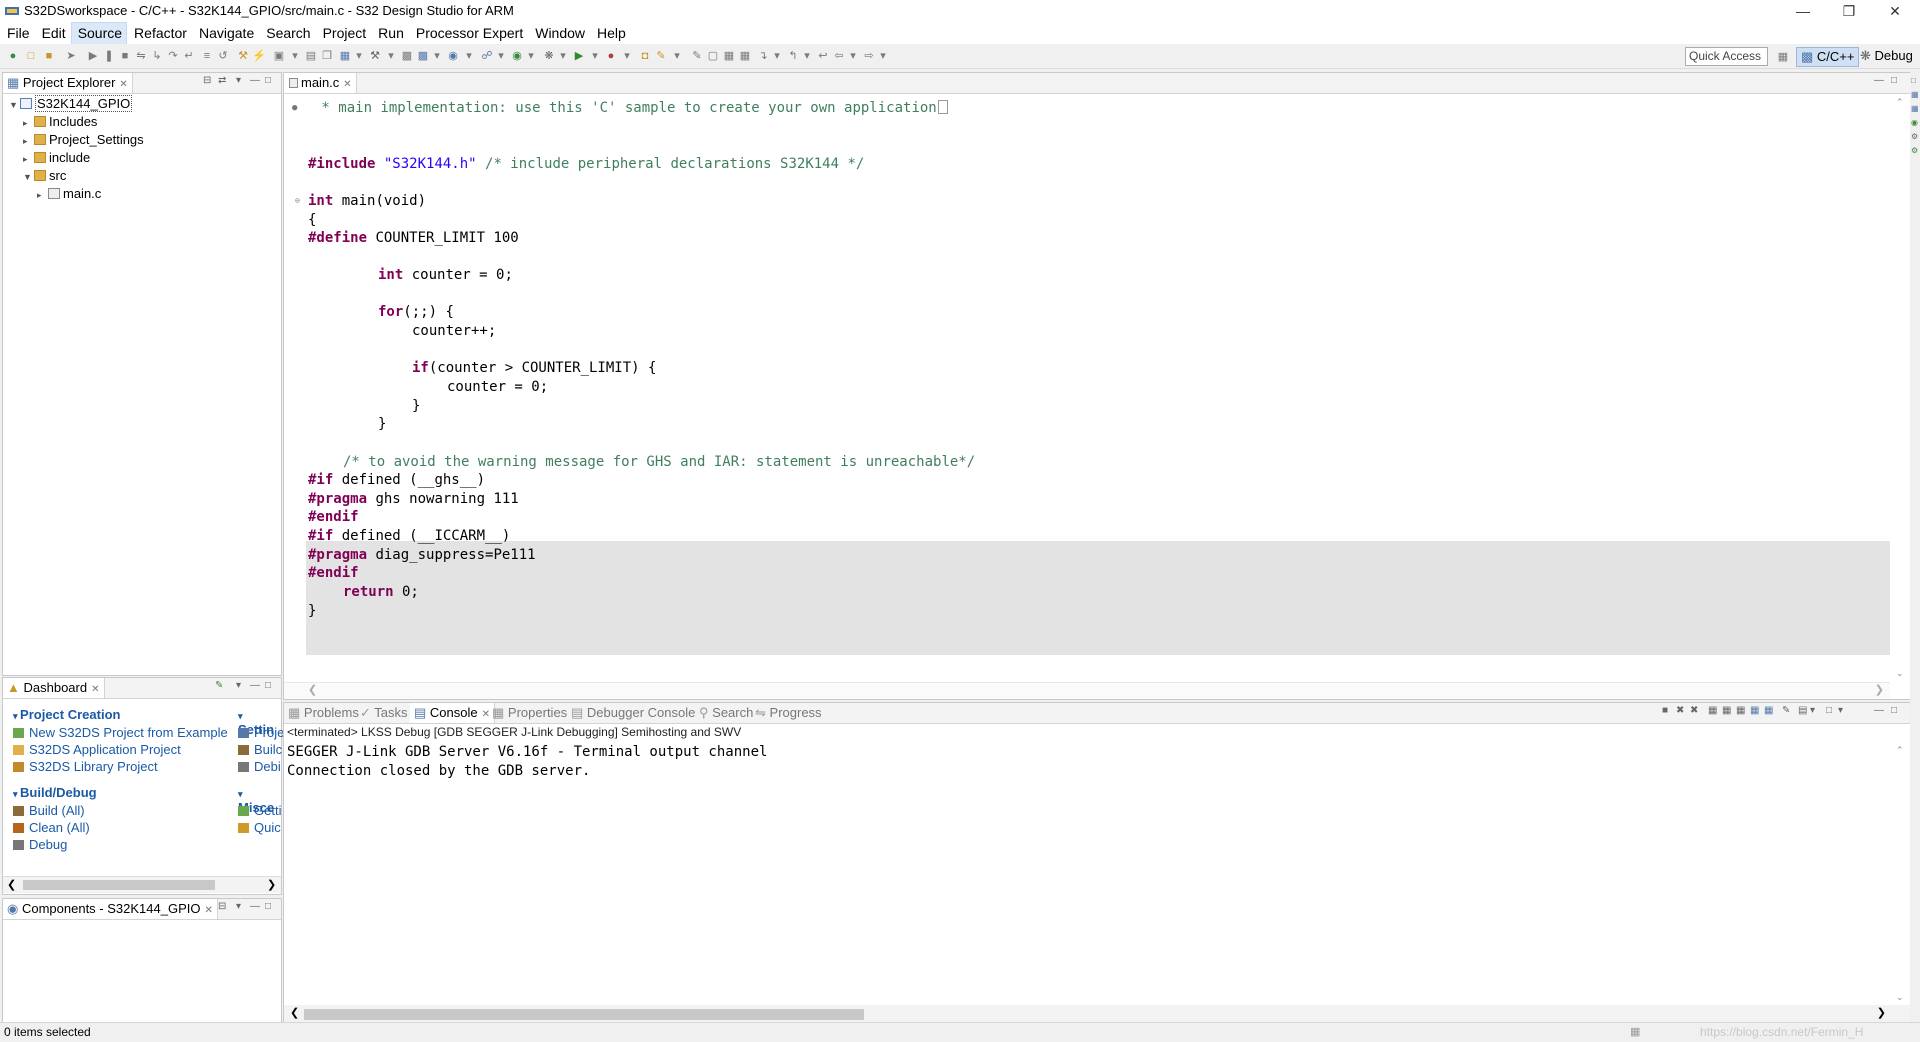 Image resolution: width=1920 pixels, height=1042 pixels. I want to click on tab-components: ◉ Components - S32K144_GPIO ✕, so click(110, 909).